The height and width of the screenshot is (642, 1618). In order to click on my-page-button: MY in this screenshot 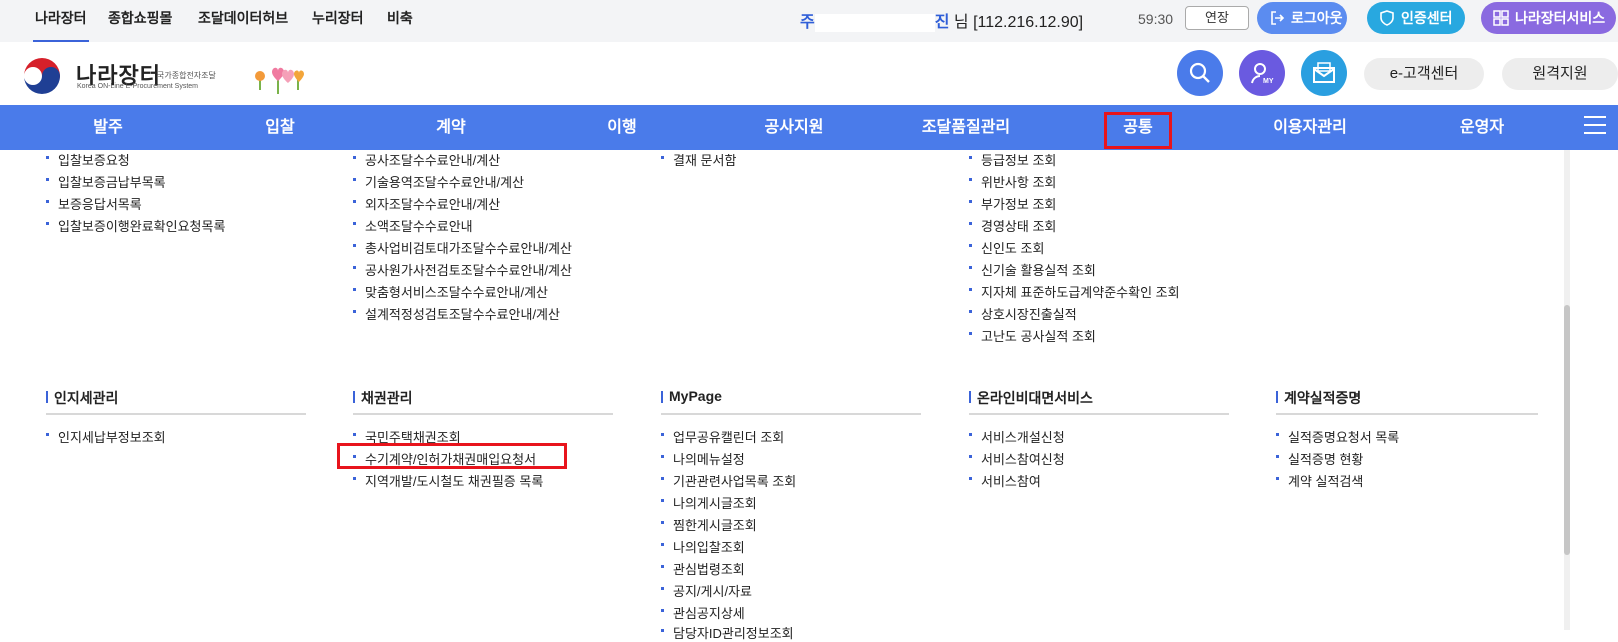, I will do `click(1262, 73)`.